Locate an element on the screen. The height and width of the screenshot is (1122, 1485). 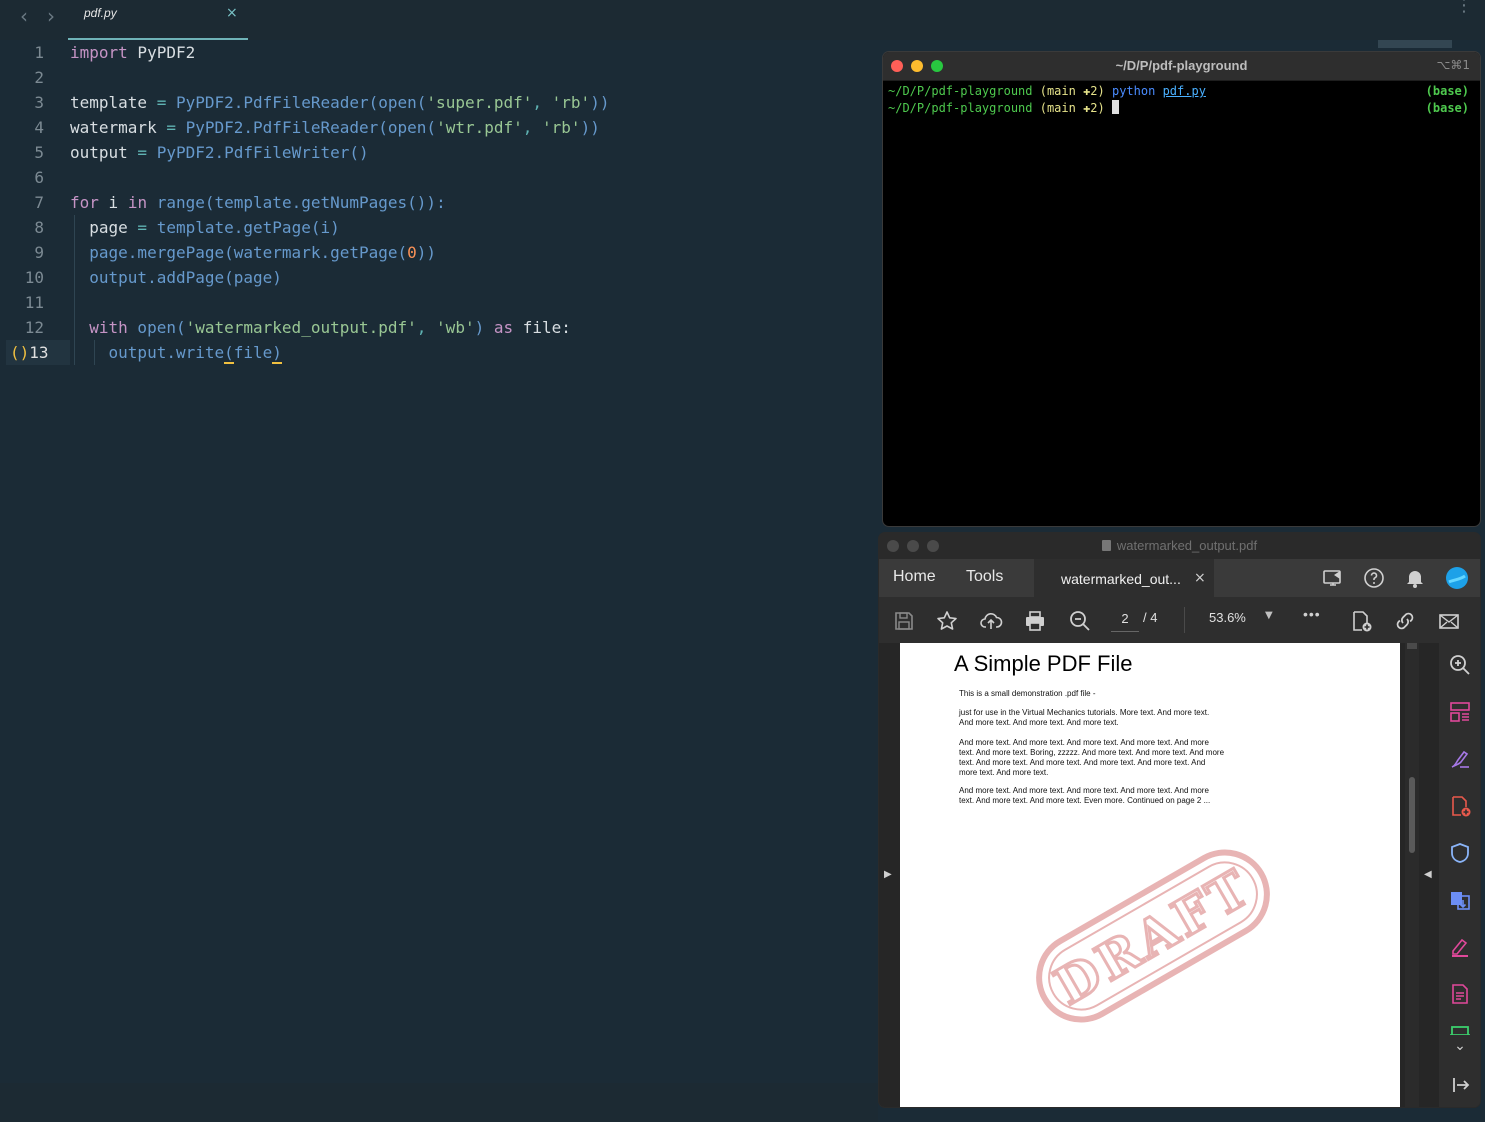
document-heading: A Simple PDF File is located at coordinates (1043, 663).